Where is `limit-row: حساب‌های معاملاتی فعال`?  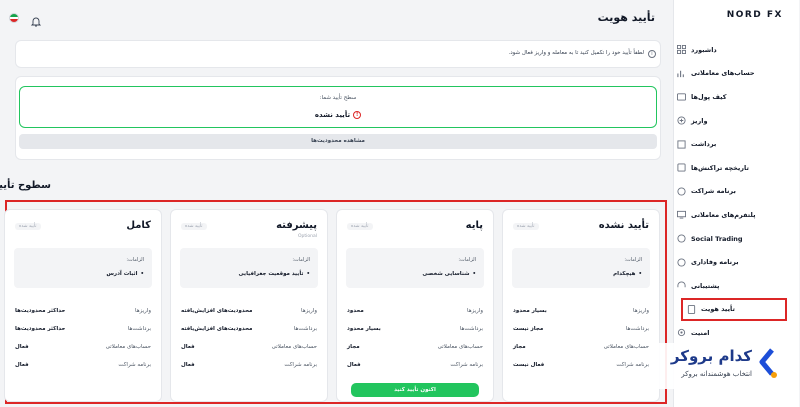
limit-row: حساب‌های معاملاتی فعال is located at coordinates (250, 347).